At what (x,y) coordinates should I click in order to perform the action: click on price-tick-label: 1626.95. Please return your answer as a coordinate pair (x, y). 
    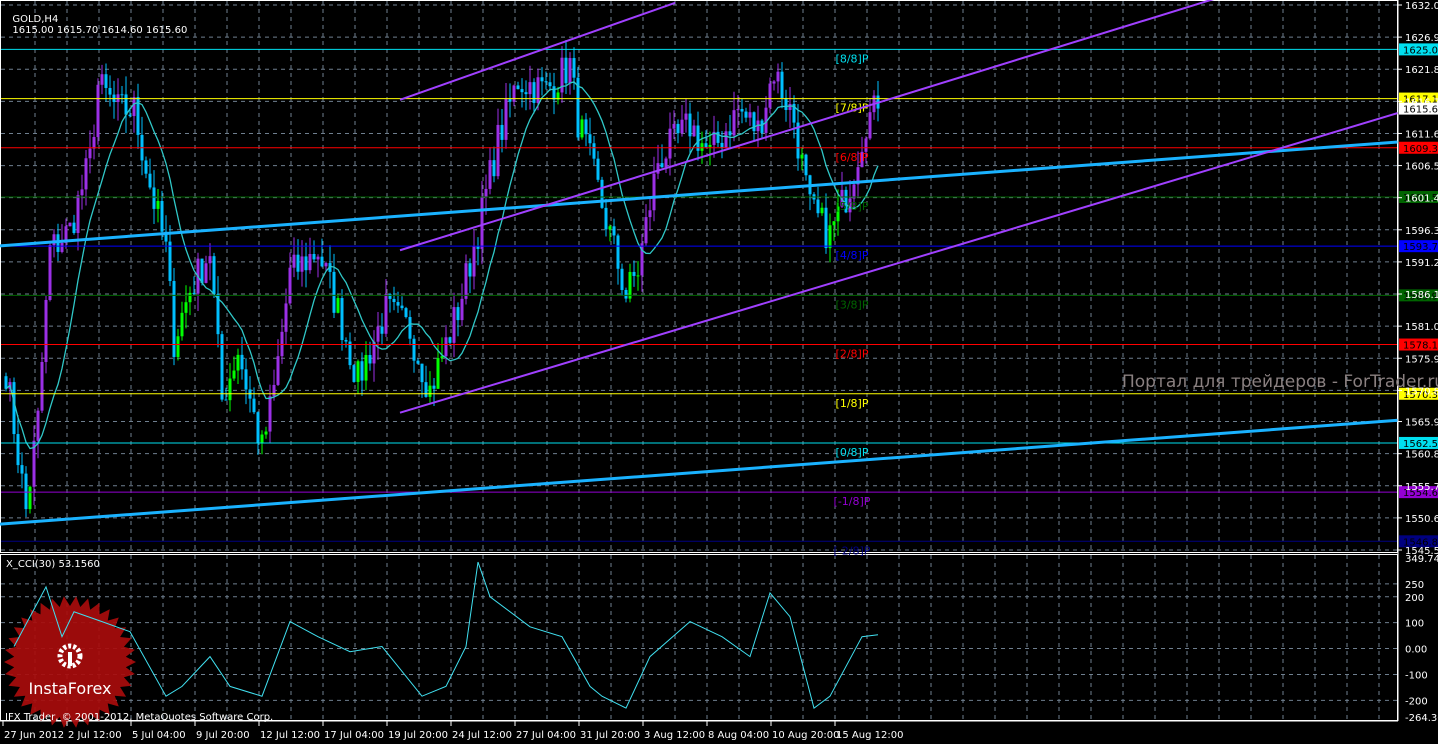
    Looking at the image, I should click on (1421, 38).